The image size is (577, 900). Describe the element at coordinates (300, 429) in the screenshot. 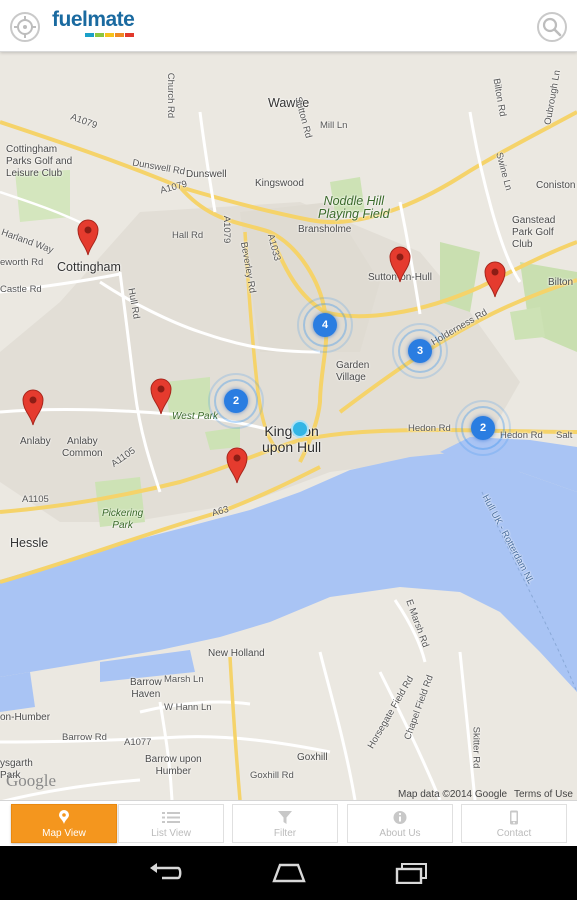

I see `my-location-dot` at that location.